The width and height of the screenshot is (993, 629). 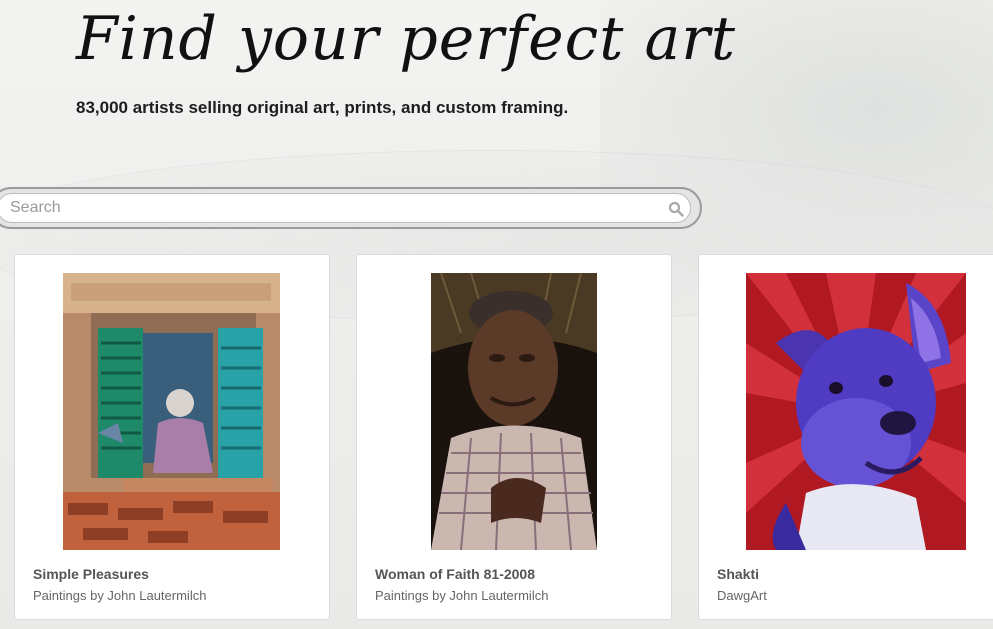 I want to click on search-input, so click(x=345, y=208).